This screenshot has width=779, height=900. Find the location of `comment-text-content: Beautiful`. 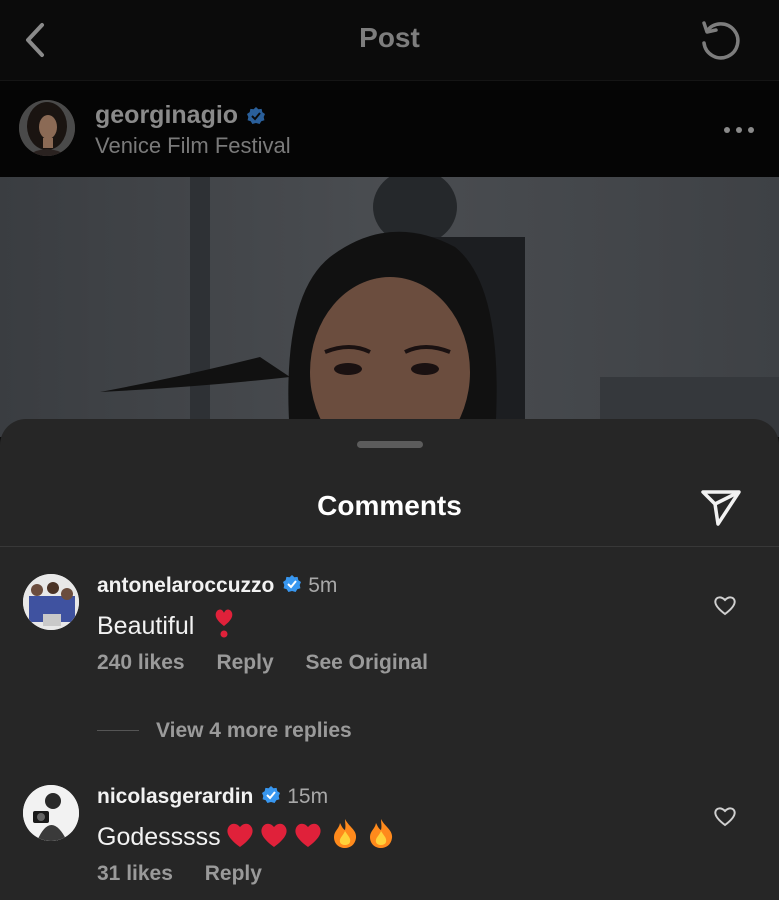

comment-text-content: Beautiful is located at coordinates (146, 626).